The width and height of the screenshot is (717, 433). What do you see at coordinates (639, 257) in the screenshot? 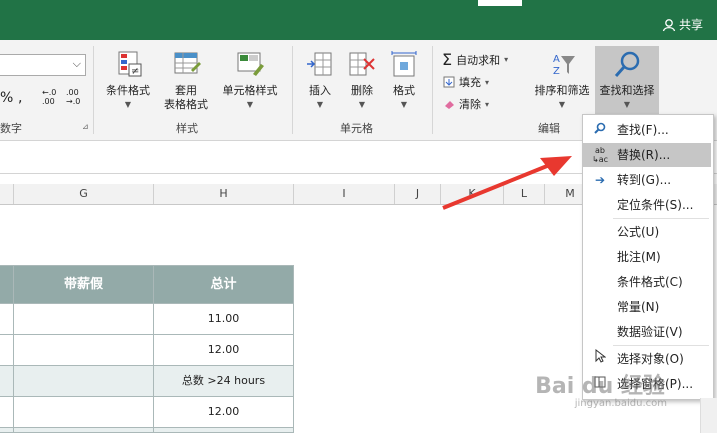
I see `menu-item-label: 批注(M)` at bounding box center [639, 257].